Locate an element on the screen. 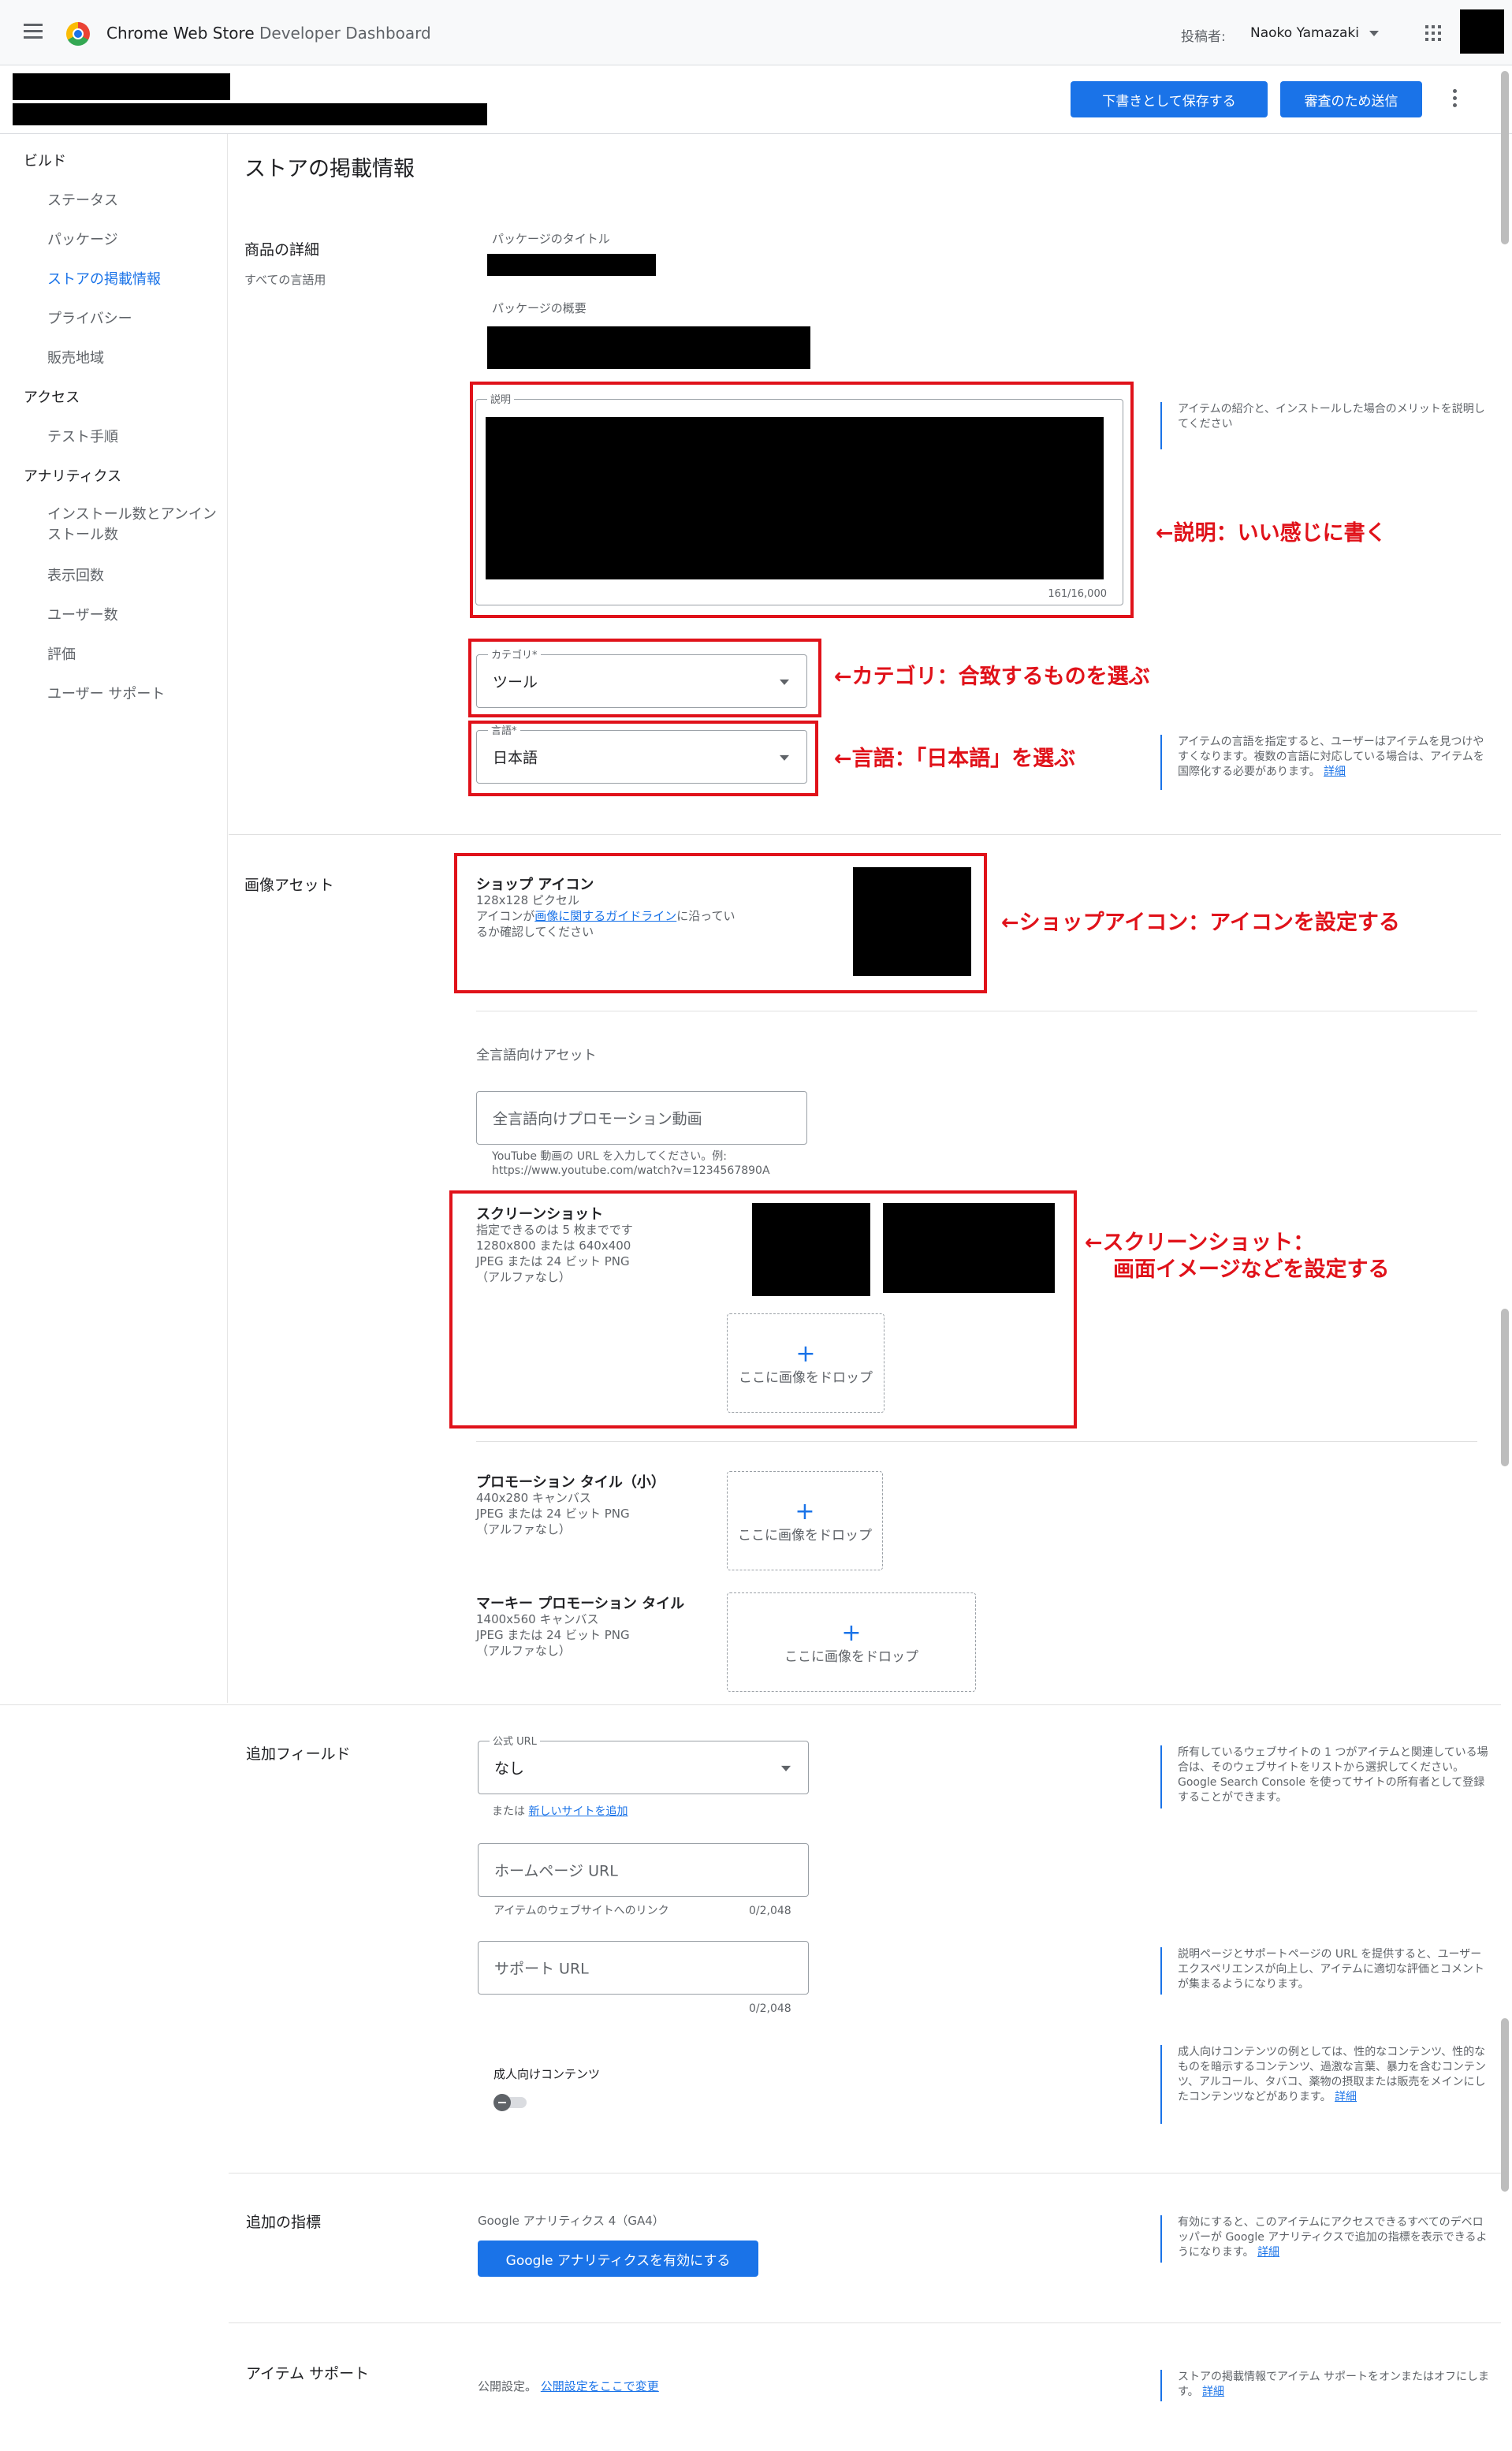 The image size is (1512, 2451). app-title: Chrome Web Store Developer Dashboard is located at coordinates (268, 33).